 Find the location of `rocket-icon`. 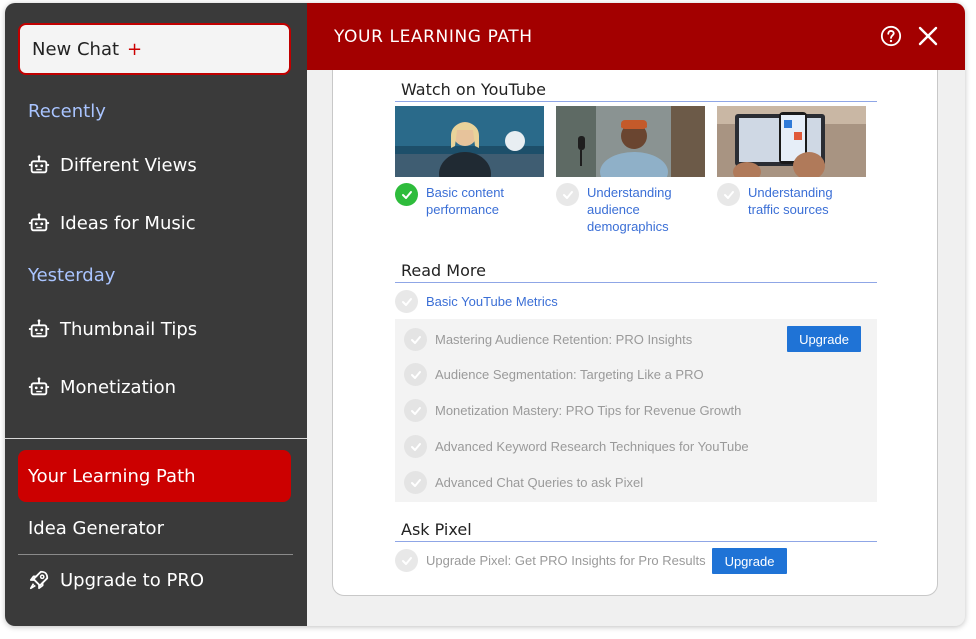

rocket-icon is located at coordinates (39, 580).